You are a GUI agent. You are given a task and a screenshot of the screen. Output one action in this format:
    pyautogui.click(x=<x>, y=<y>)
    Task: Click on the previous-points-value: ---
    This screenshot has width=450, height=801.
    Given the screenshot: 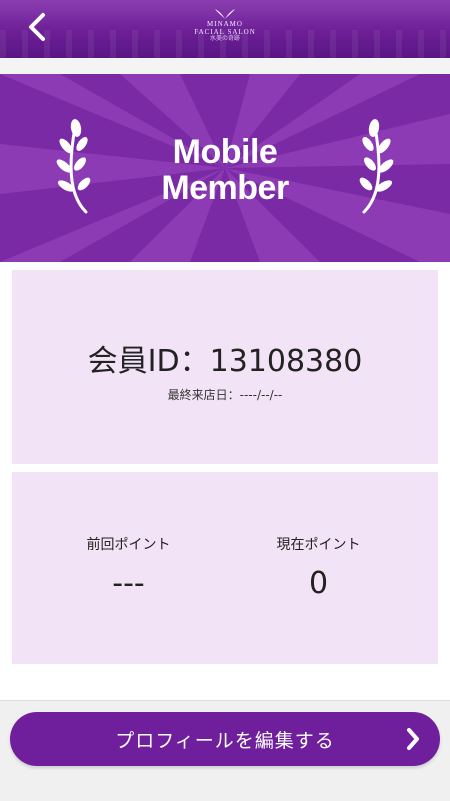 What is the action you would take?
    pyautogui.click(x=128, y=583)
    